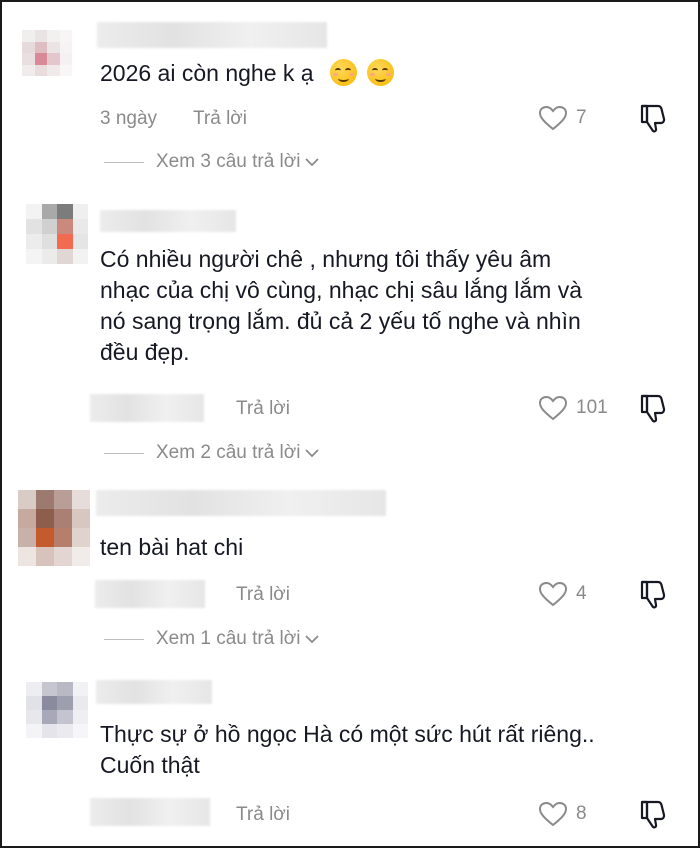 This screenshot has width=700, height=848. I want to click on like-button: 4, so click(562, 594).